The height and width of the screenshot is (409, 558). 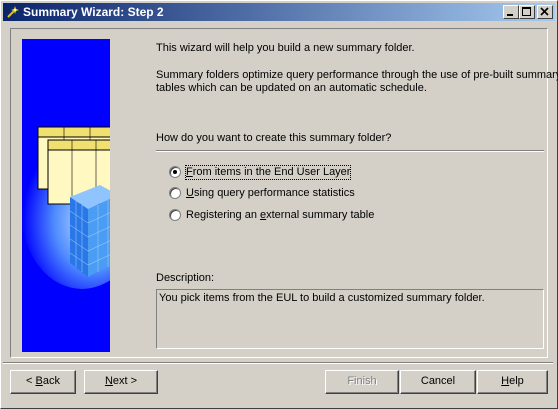 I want to click on cancel-button: Cancel, so click(x=438, y=382).